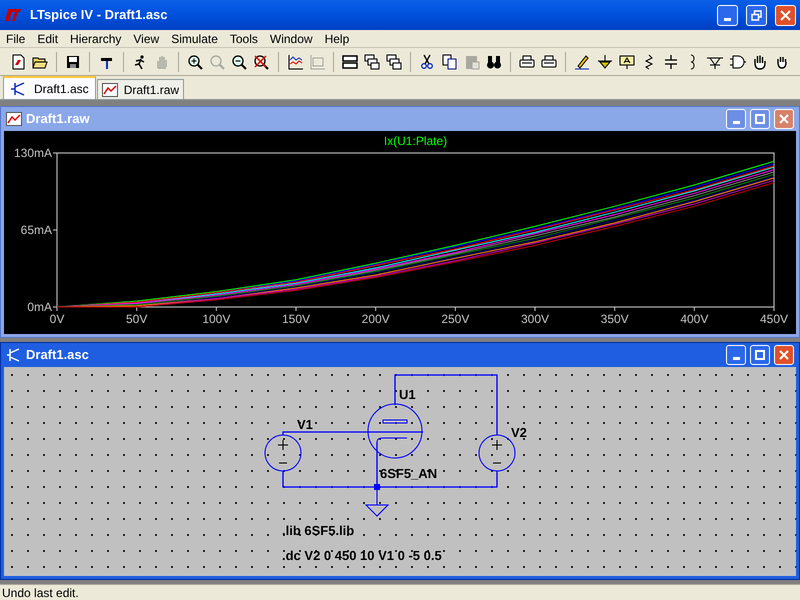  What do you see at coordinates (99, 15) in the screenshot?
I see `window-title: LTspice IV - Draft1.asc` at bounding box center [99, 15].